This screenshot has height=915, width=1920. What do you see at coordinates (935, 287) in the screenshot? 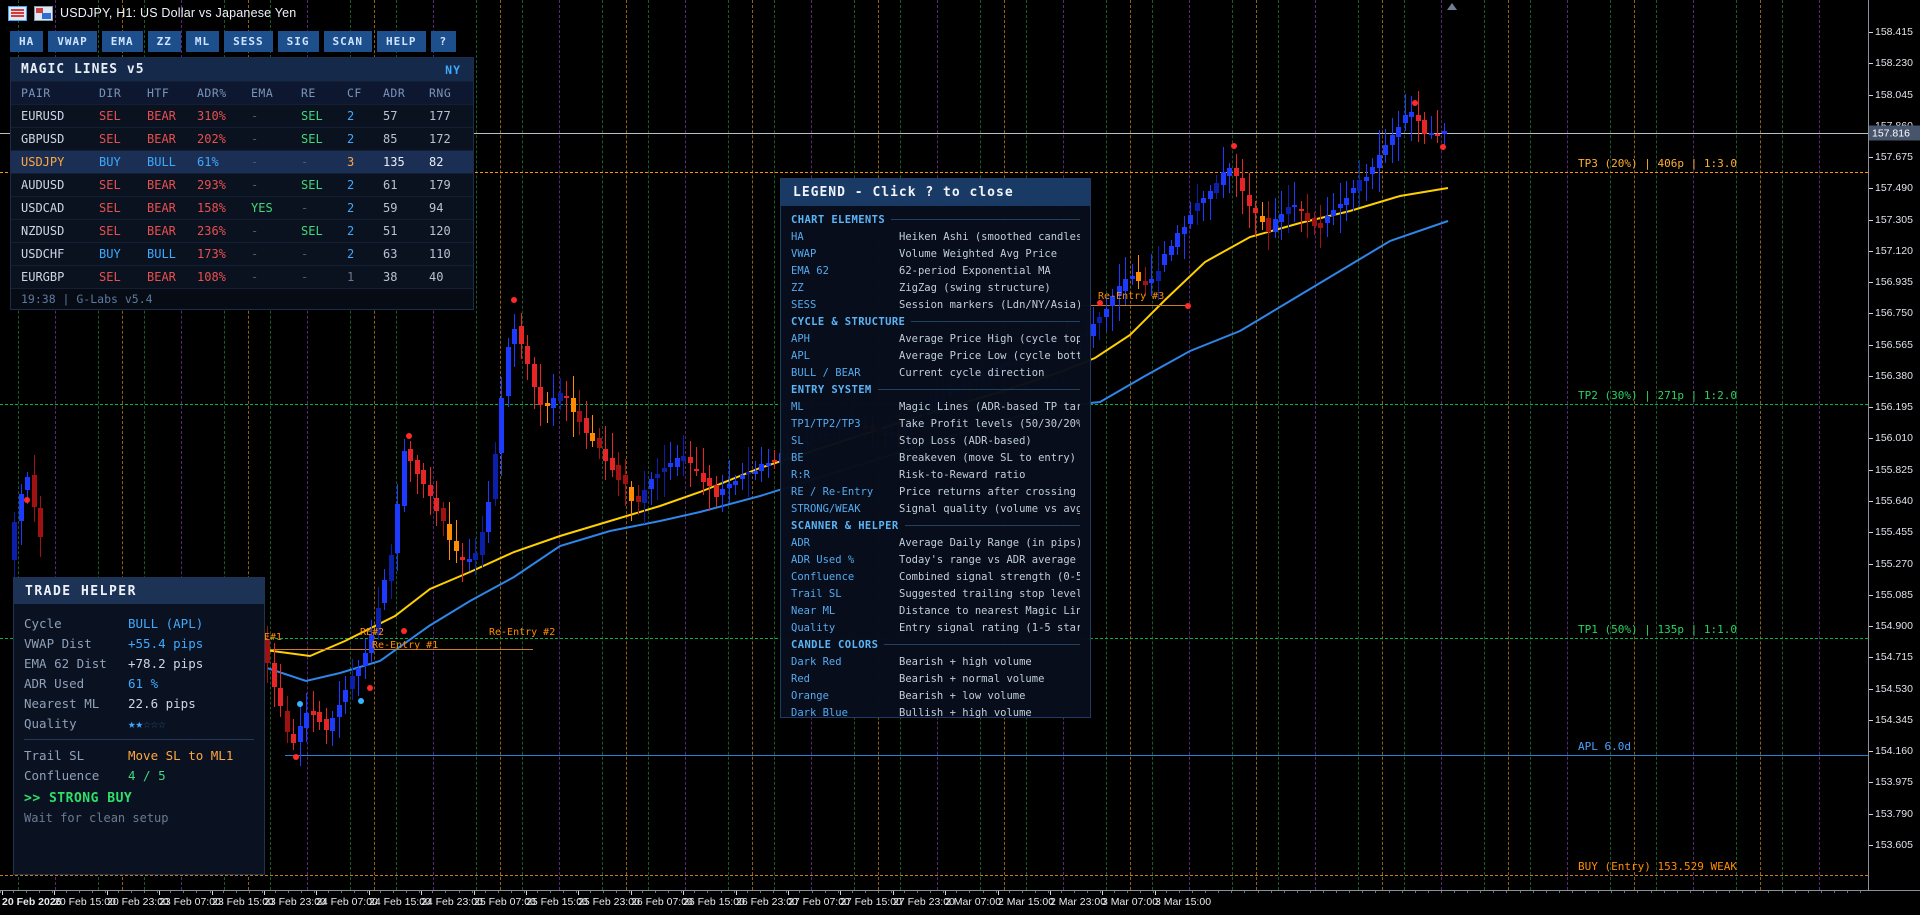
I see `legend-item: ZZ ZigZag (swing structure)` at bounding box center [935, 287].